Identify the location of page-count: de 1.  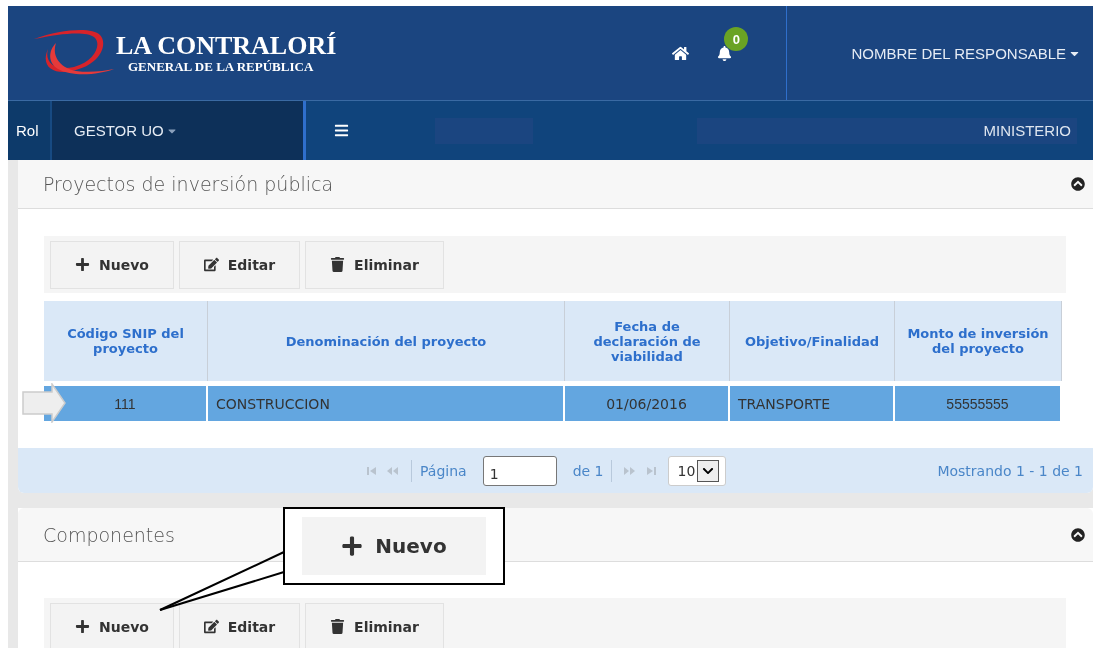
(588, 470).